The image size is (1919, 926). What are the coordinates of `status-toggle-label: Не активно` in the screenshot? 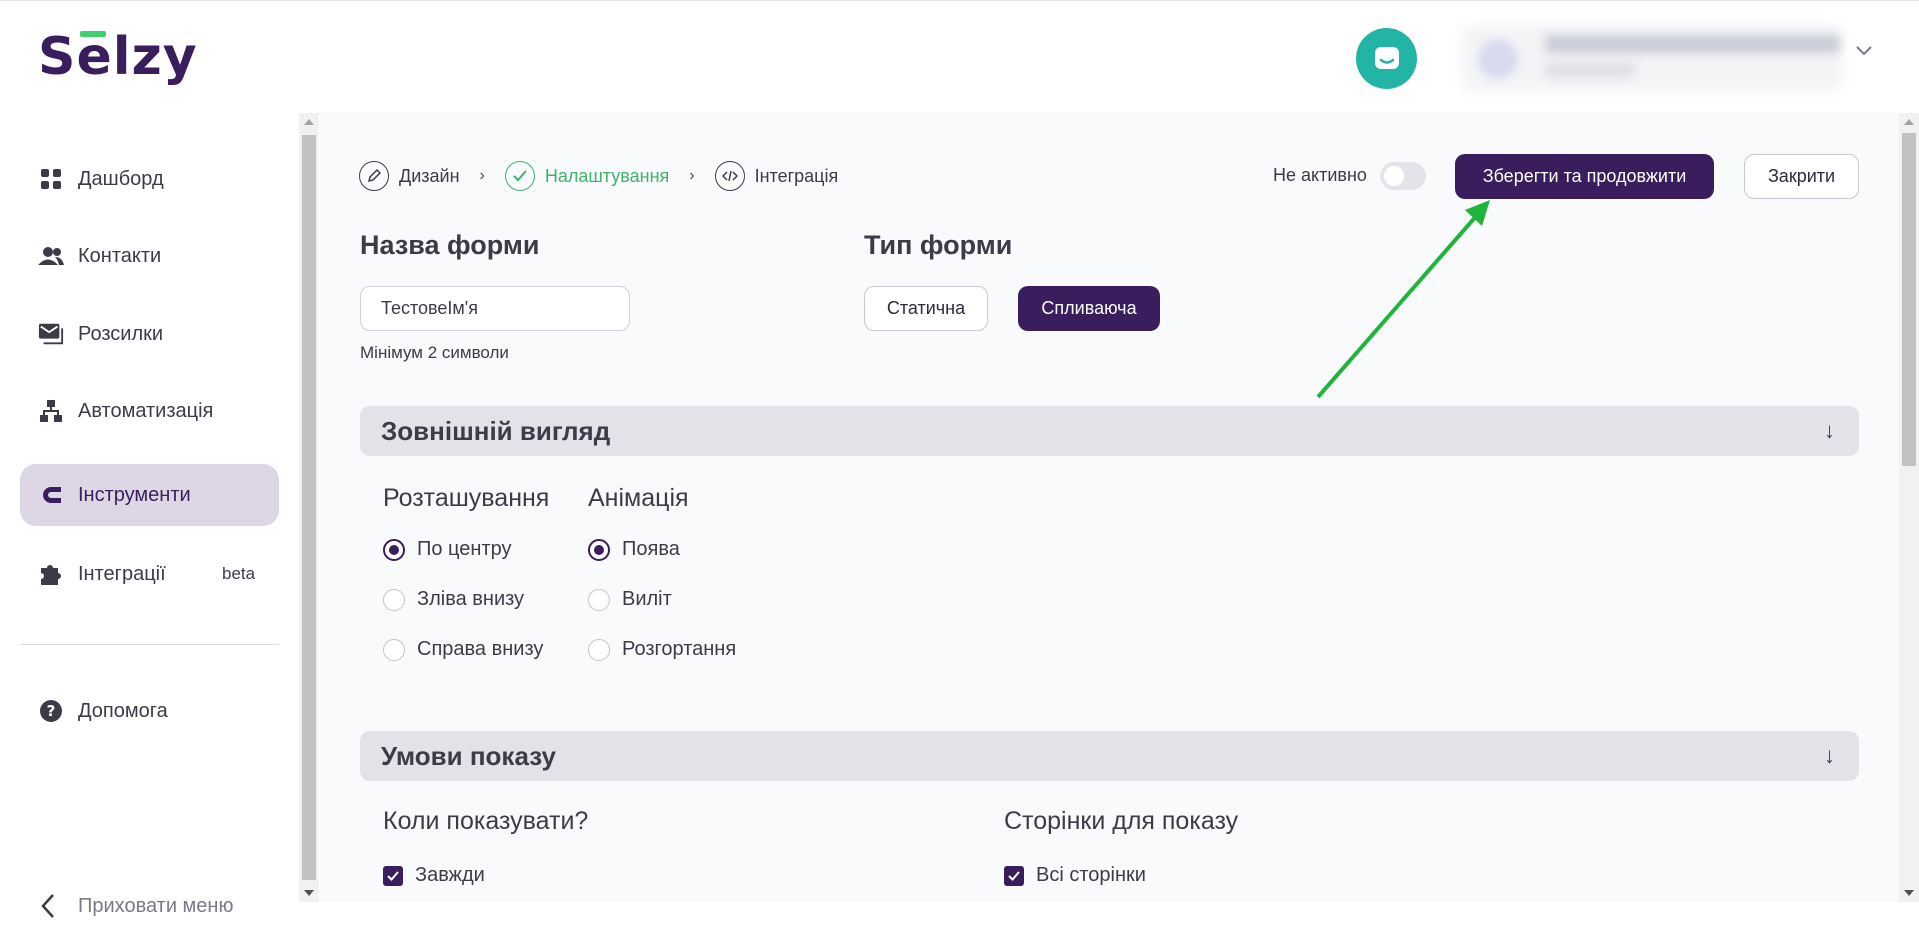 It's located at (1320, 175).